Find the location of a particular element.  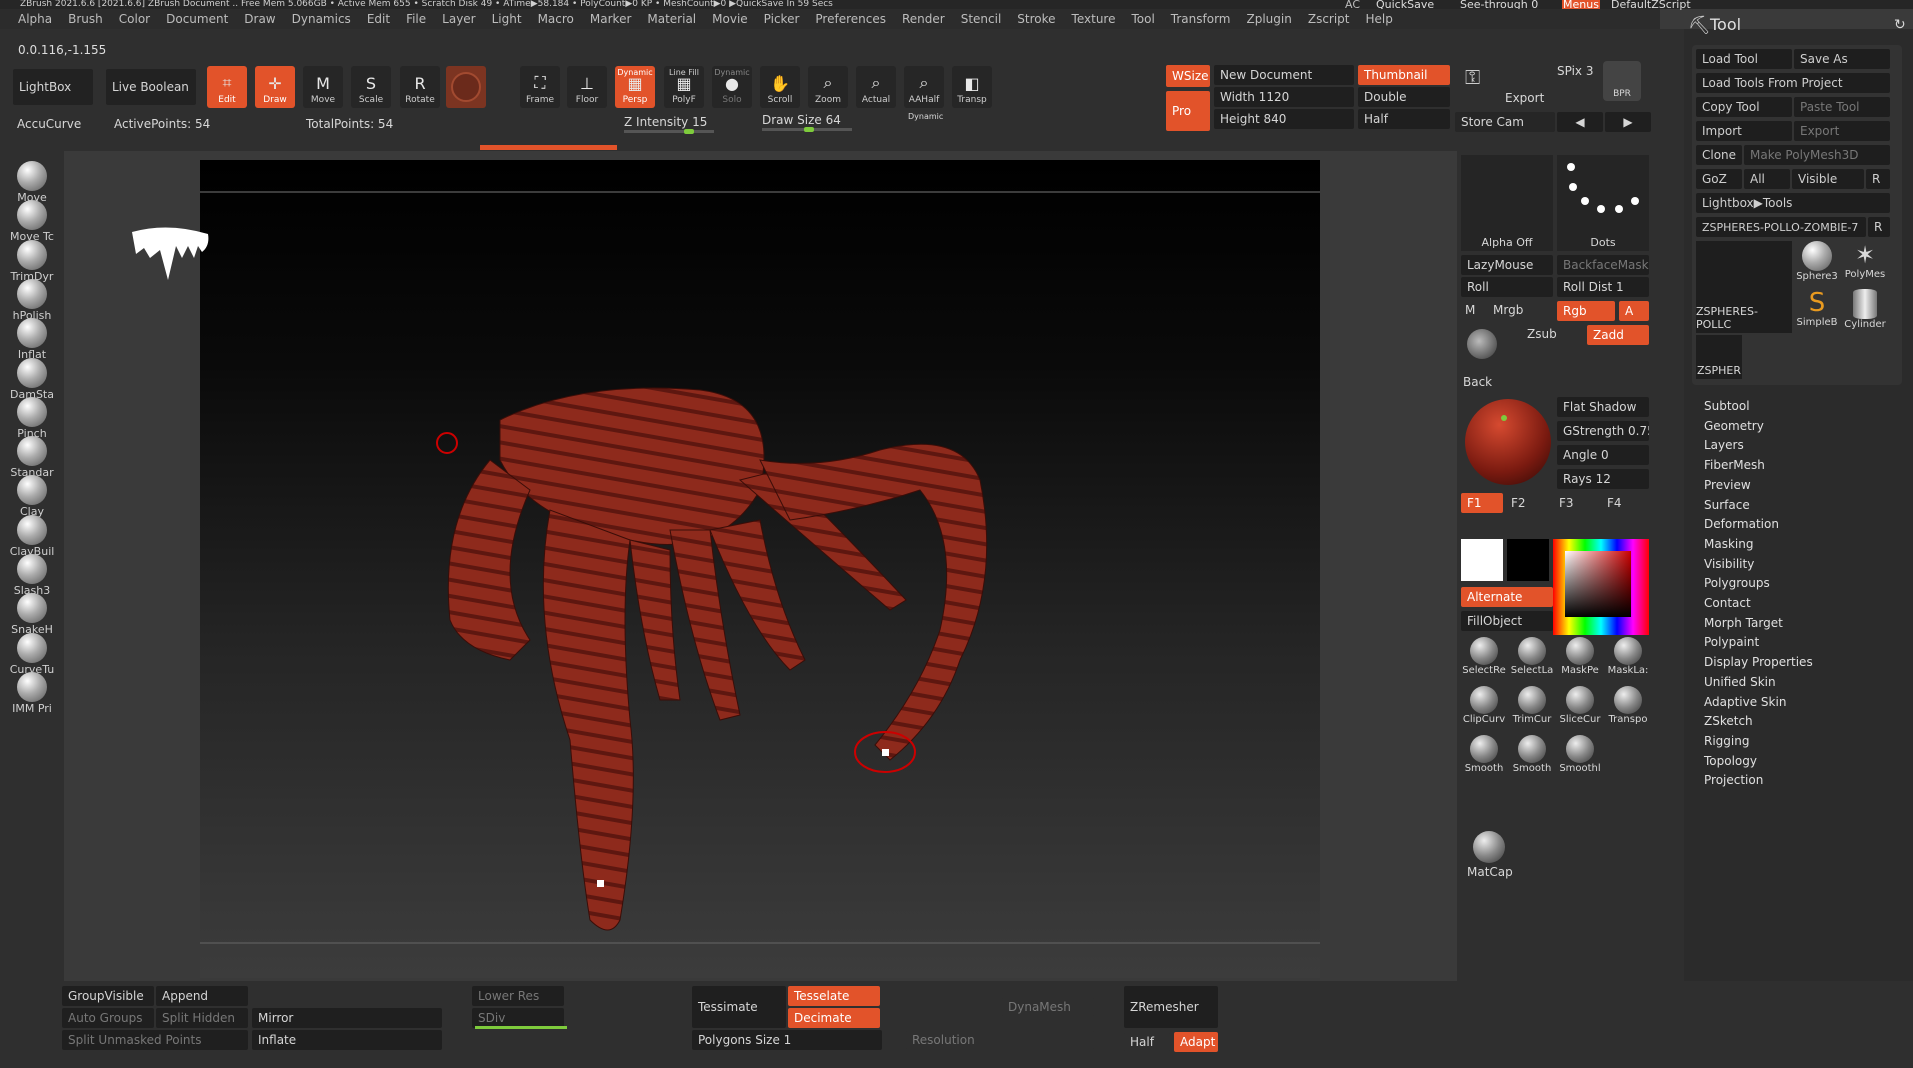

menu-file: File is located at coordinates (416, 19).